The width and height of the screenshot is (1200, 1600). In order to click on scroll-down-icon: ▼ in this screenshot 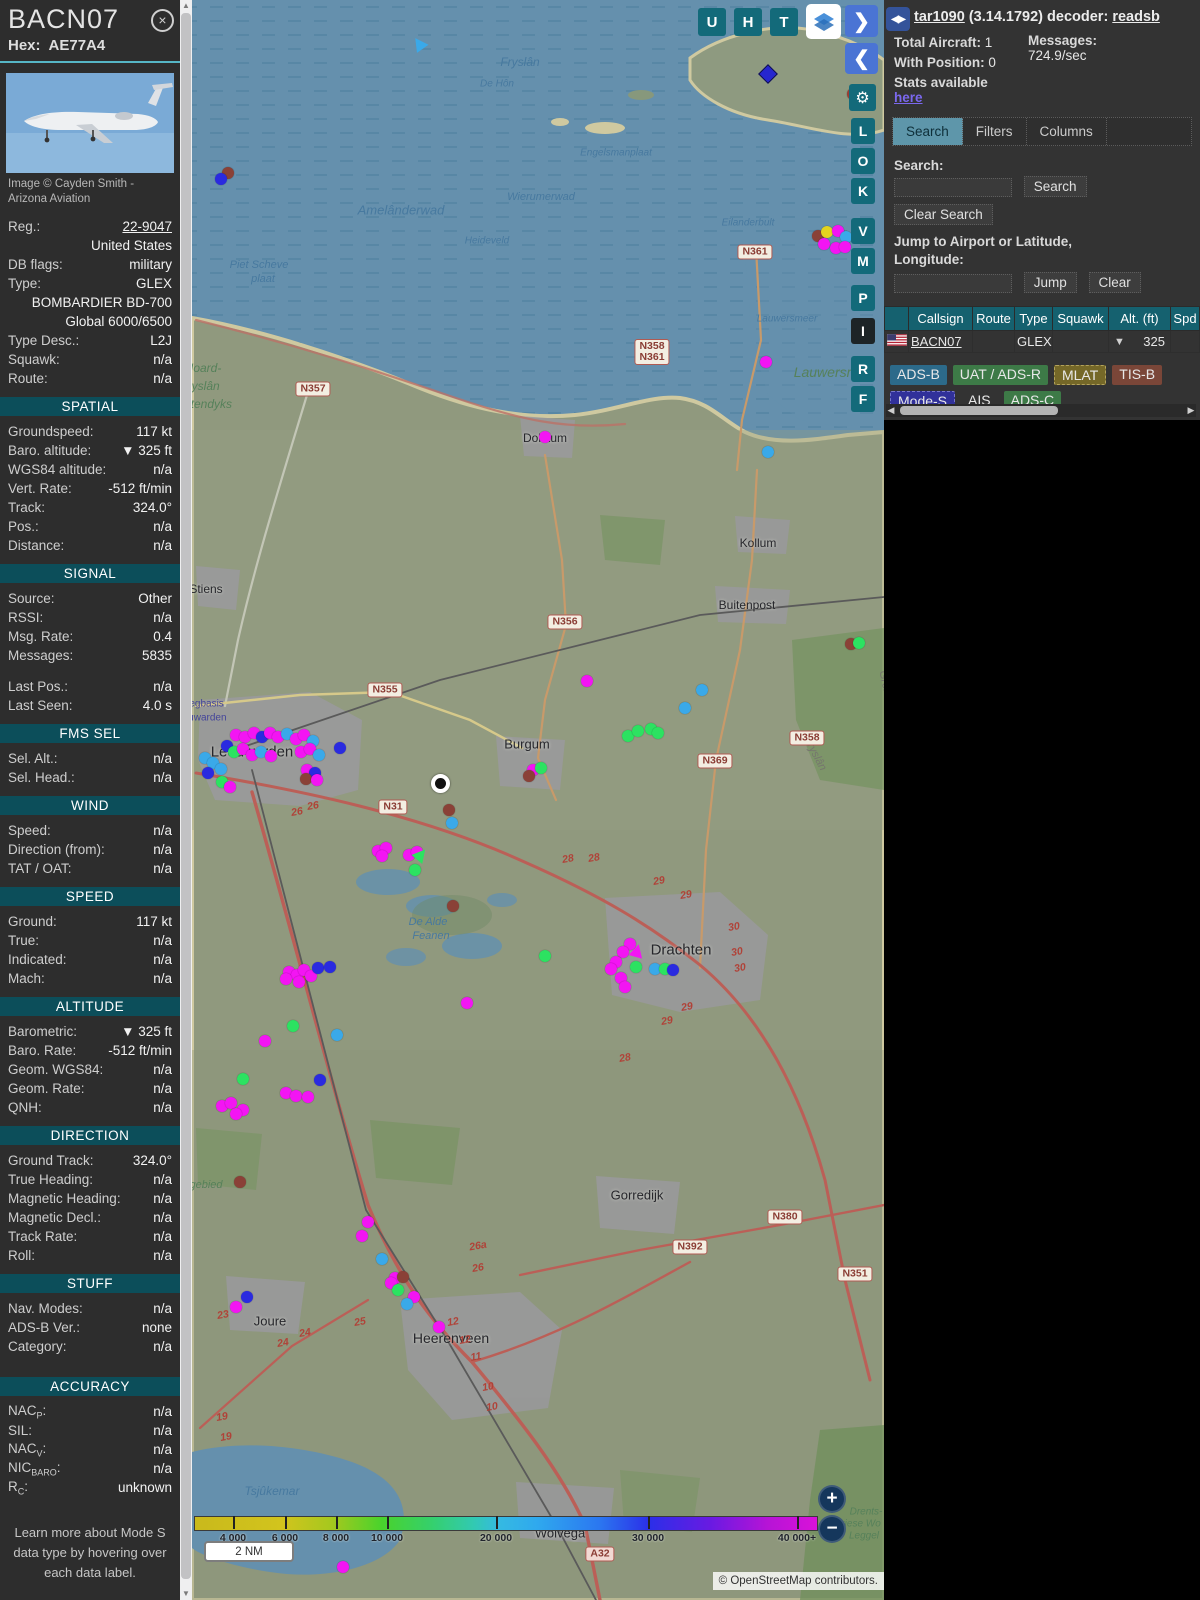, I will do `click(186, 1594)`.